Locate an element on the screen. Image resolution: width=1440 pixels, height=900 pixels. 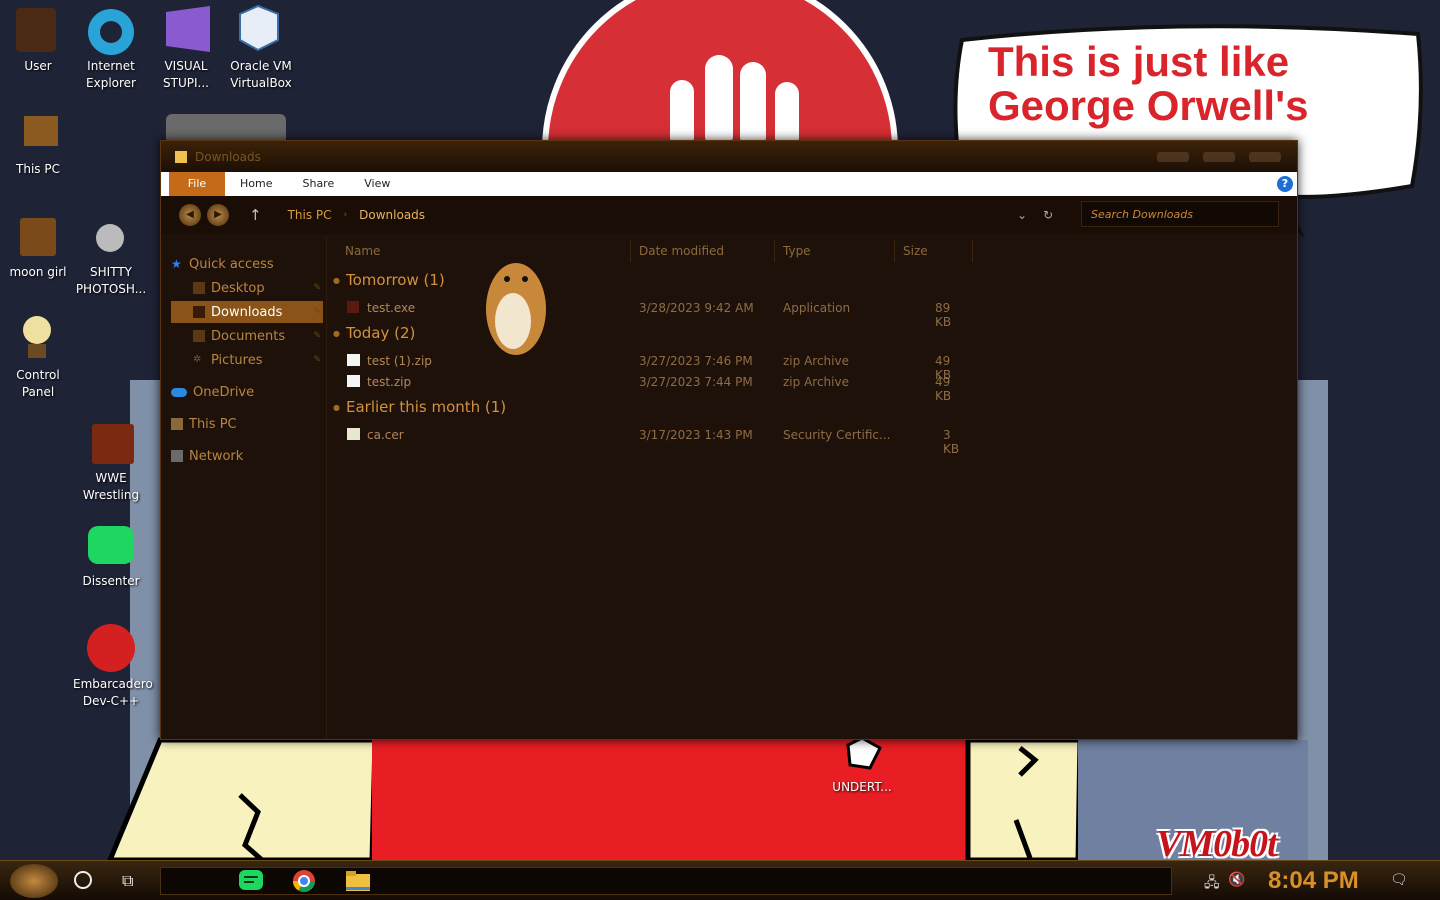
desktop-icon-dissenter: Dissenter is located at coordinates (111, 581).